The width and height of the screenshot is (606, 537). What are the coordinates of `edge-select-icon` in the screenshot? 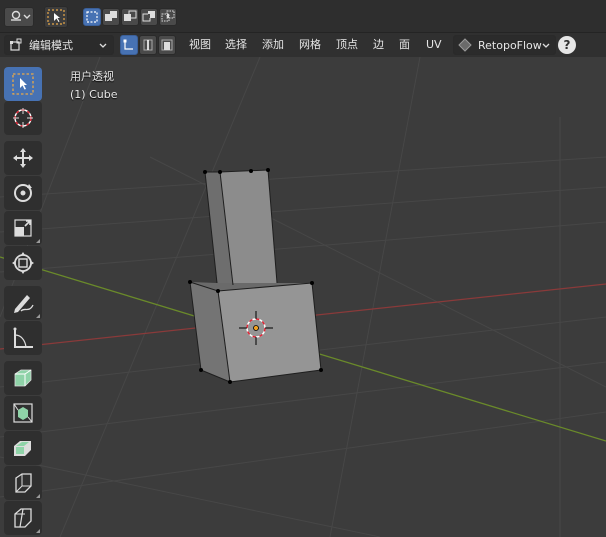 It's located at (148, 45).